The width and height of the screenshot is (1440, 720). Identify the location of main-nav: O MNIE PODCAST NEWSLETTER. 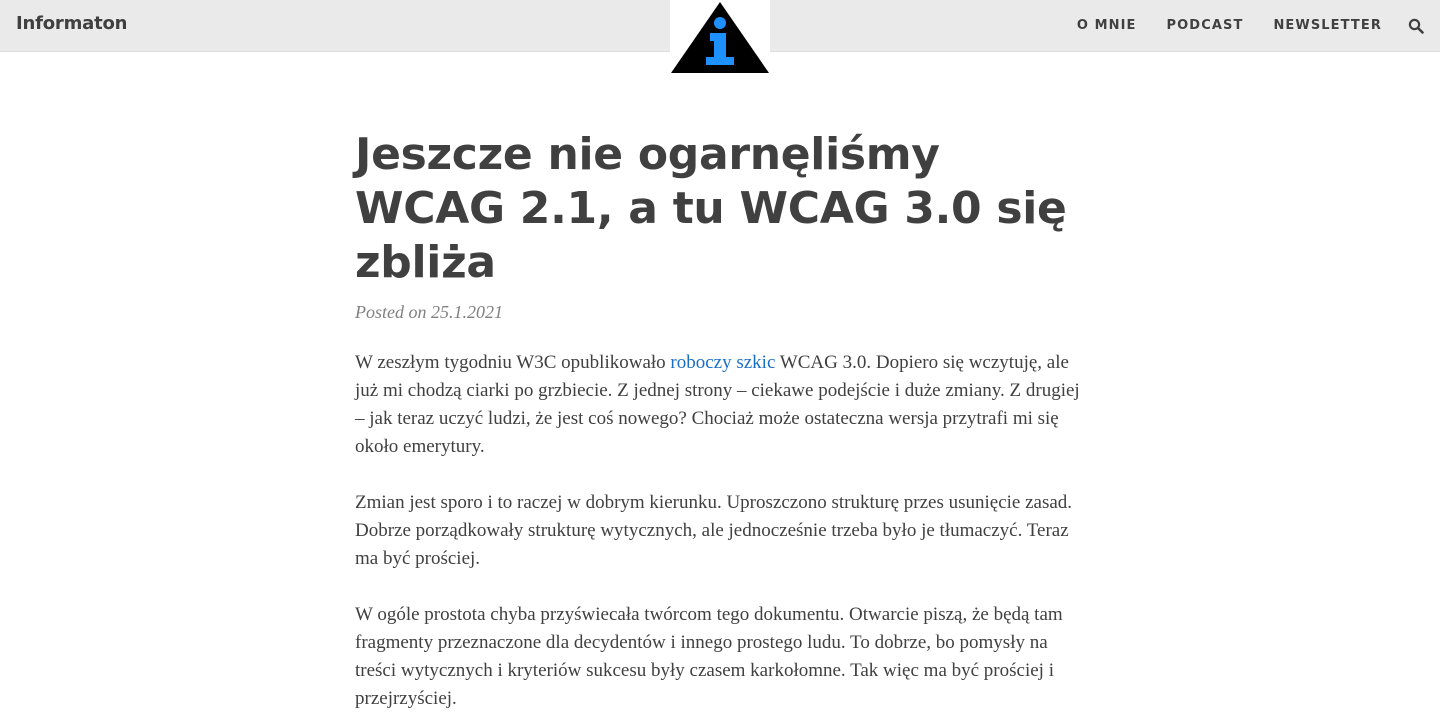
(1243, 25).